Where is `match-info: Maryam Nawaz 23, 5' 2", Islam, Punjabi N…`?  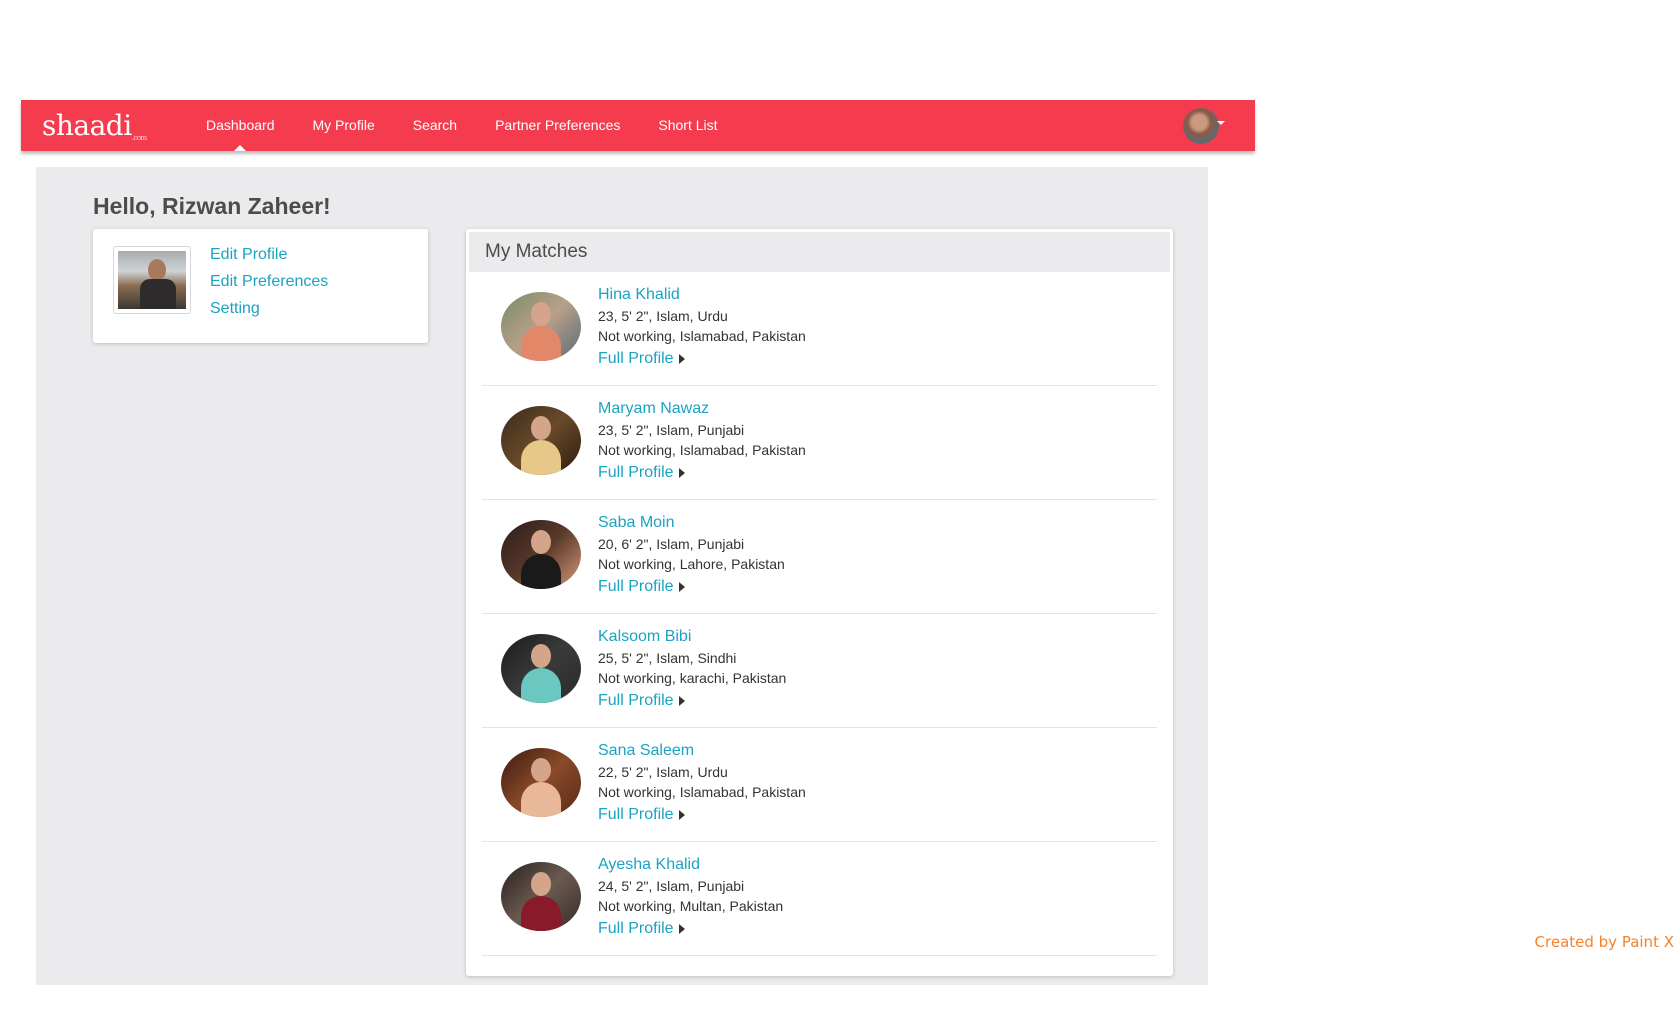
match-info: Maryam Nawaz 23, 5' 2", Islam, Punjabi N… is located at coordinates (702, 442).